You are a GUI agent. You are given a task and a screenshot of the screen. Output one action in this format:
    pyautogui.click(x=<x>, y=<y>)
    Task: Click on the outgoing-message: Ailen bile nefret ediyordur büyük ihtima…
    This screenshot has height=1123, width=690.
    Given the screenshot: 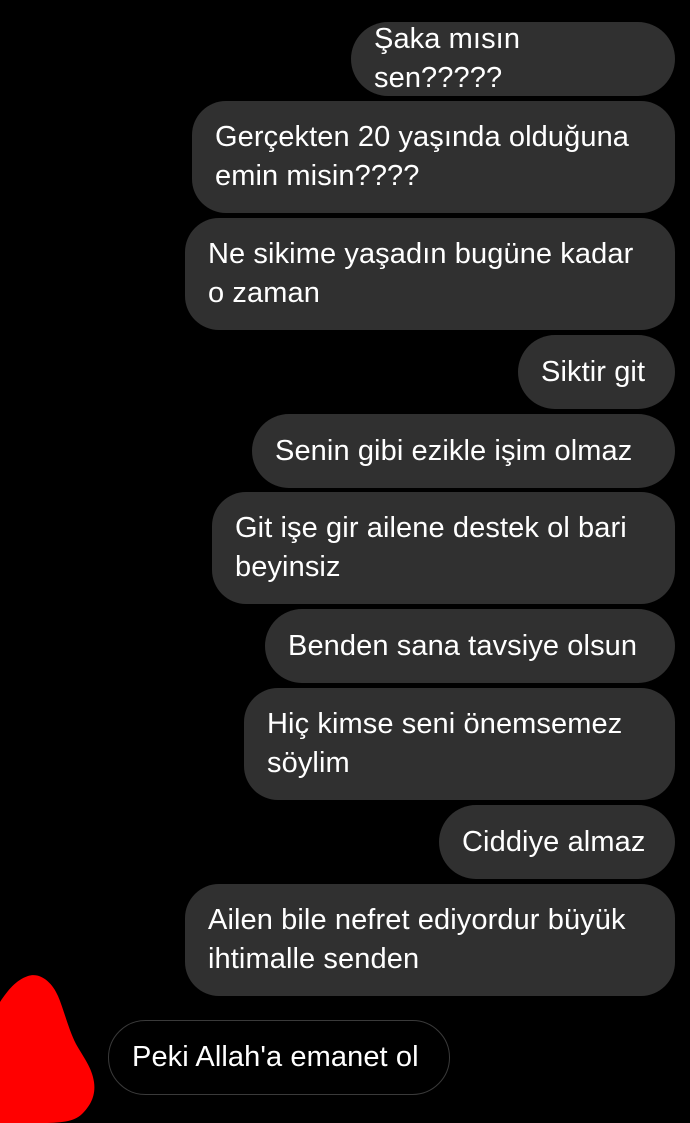 What is the action you would take?
    pyautogui.click(x=430, y=940)
    